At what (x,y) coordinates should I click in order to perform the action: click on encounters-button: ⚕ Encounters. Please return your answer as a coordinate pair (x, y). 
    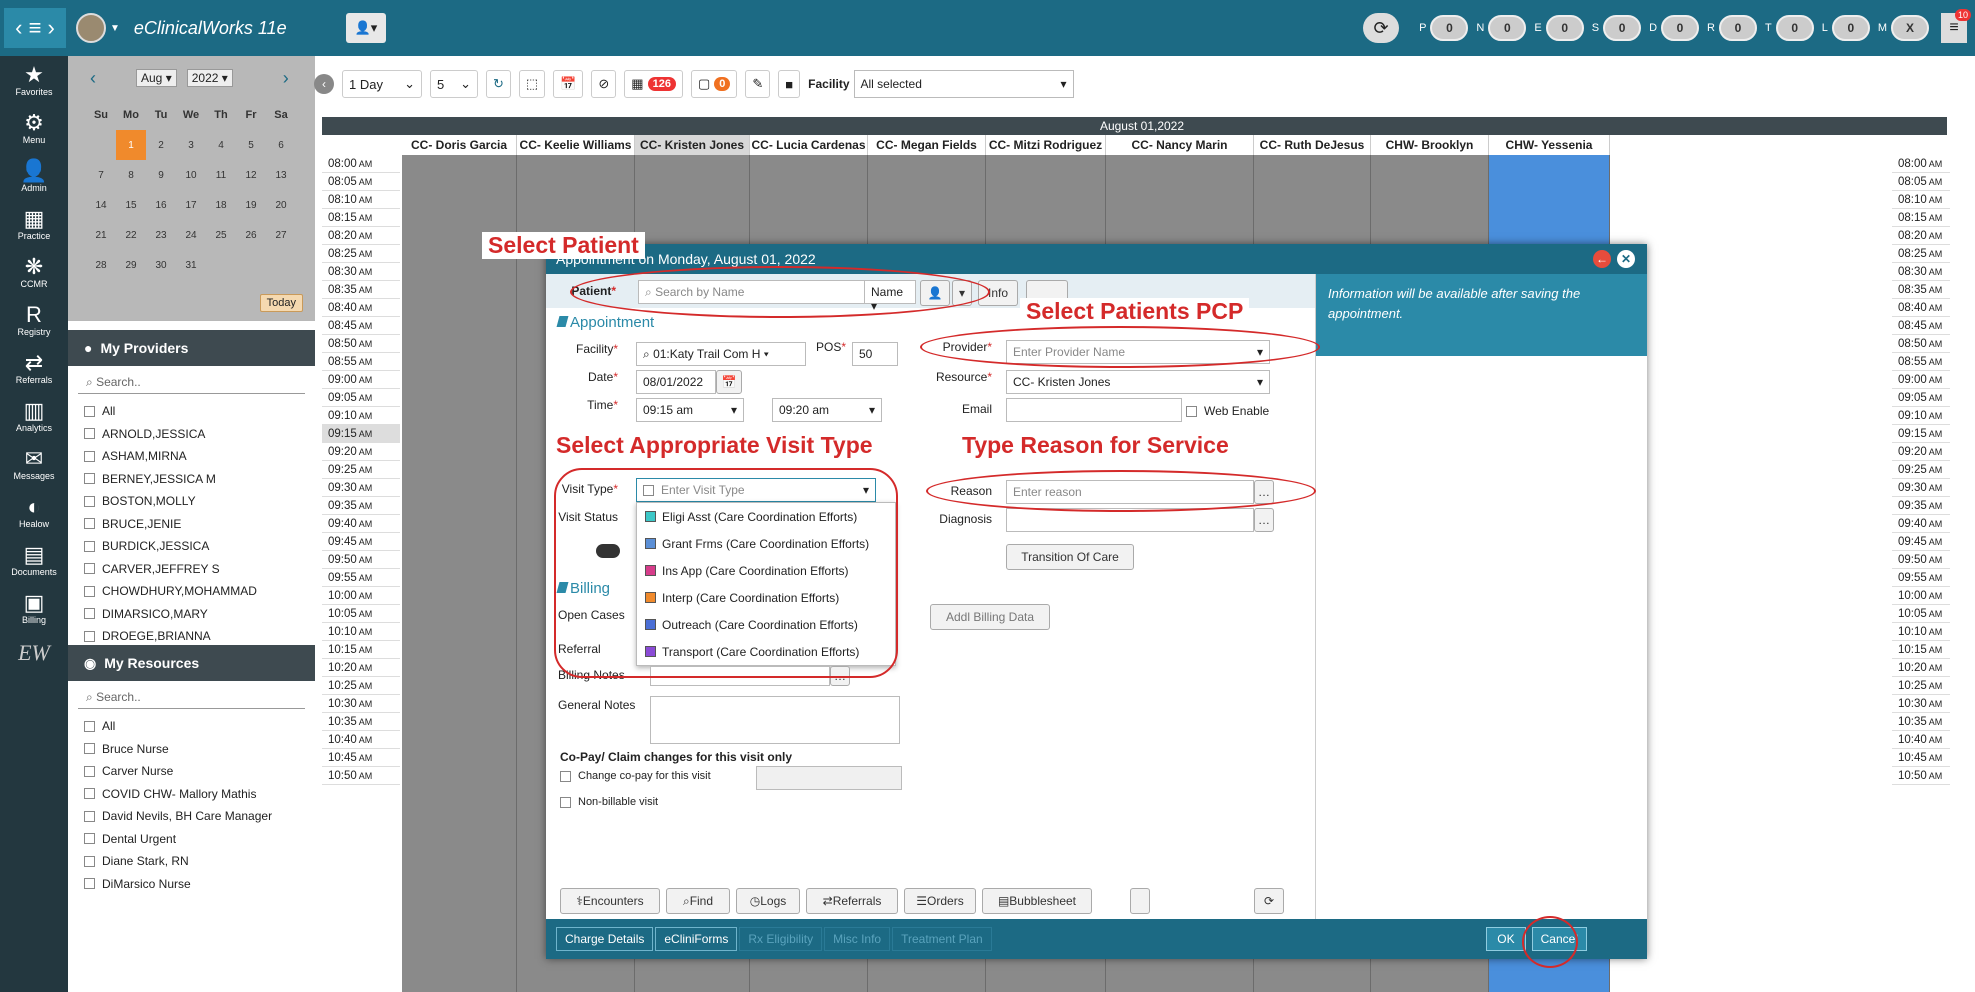
    Looking at the image, I should click on (610, 901).